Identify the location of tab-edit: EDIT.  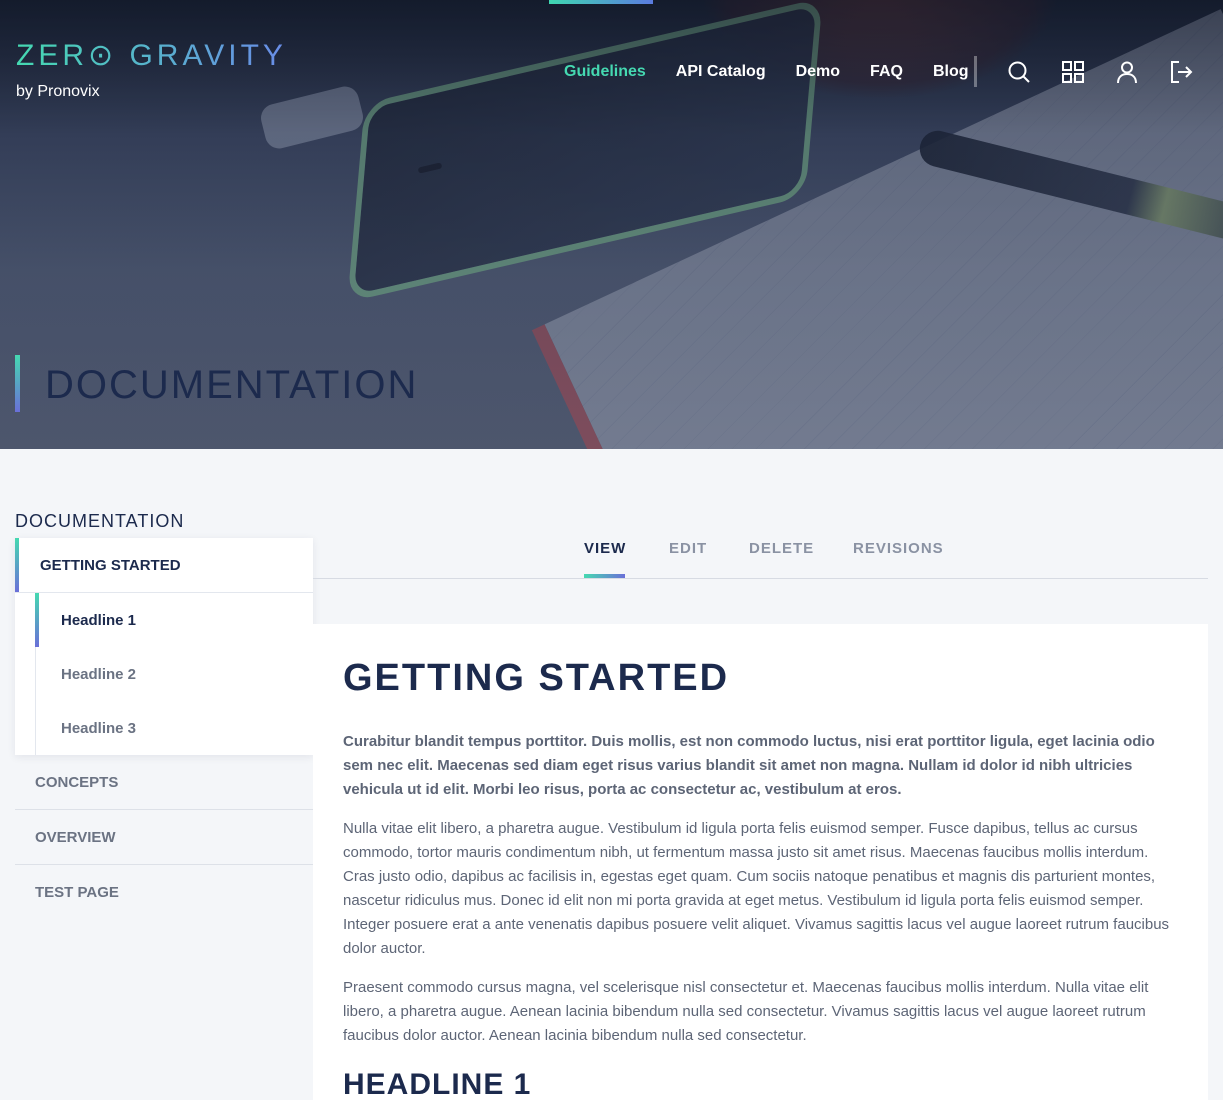
(688, 548).